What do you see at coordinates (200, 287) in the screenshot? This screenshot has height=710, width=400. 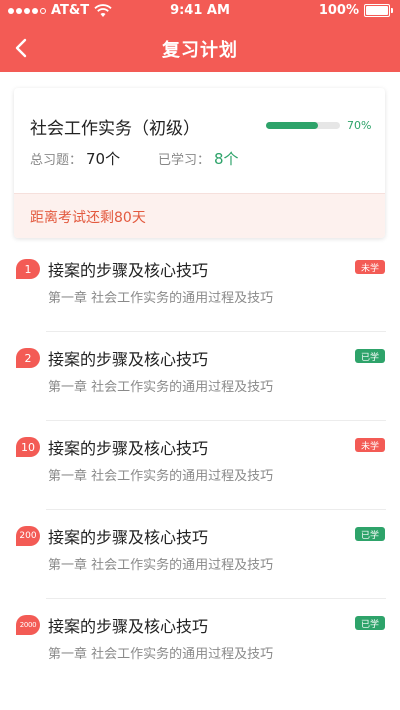 I see `list-item: 1 接案的步骤及核心技巧 第一章 社会工作实务的通用过程及技巧 未学` at bounding box center [200, 287].